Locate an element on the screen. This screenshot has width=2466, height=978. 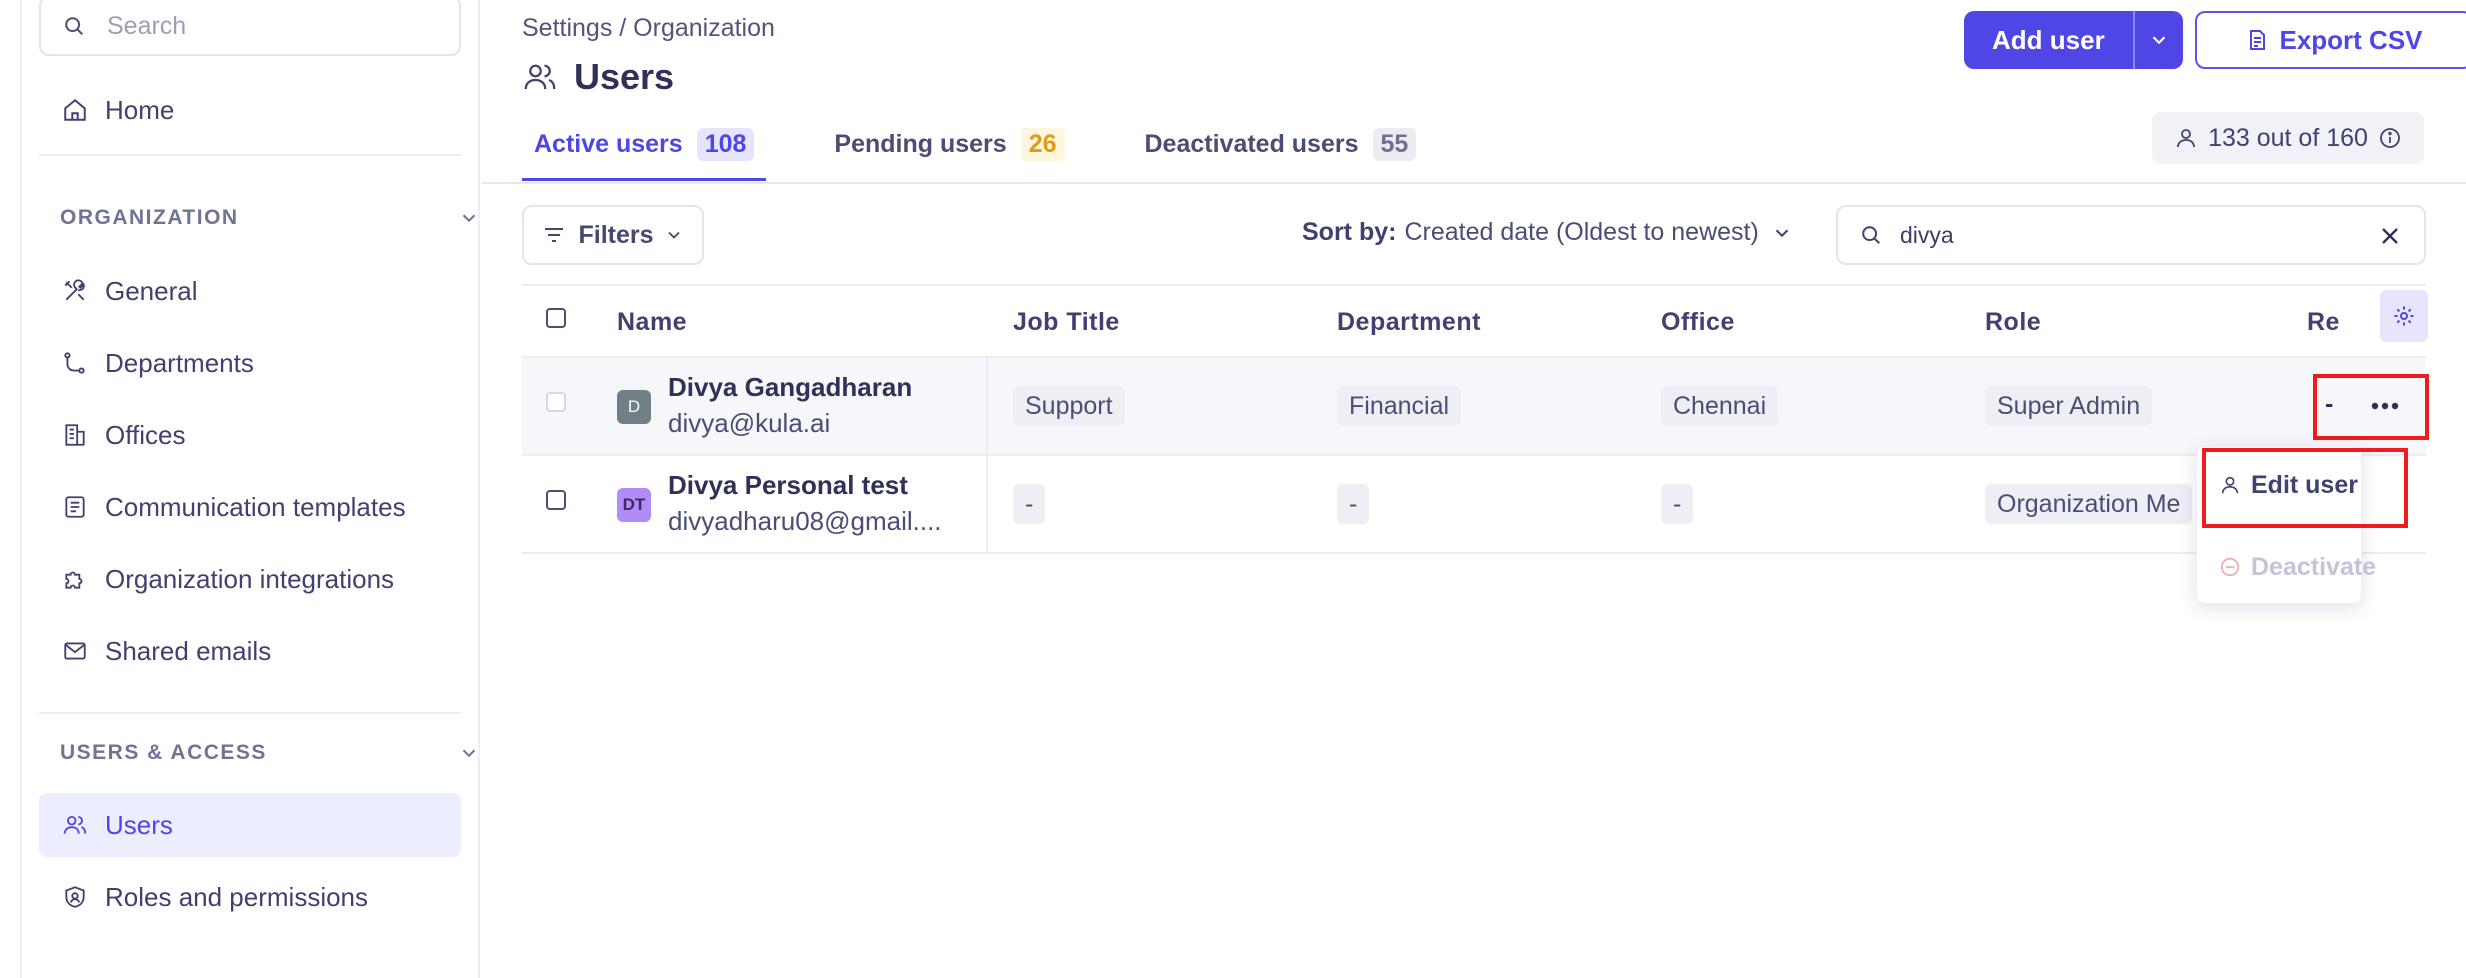
sidebar-item-home: Home is located at coordinates (250, 110).